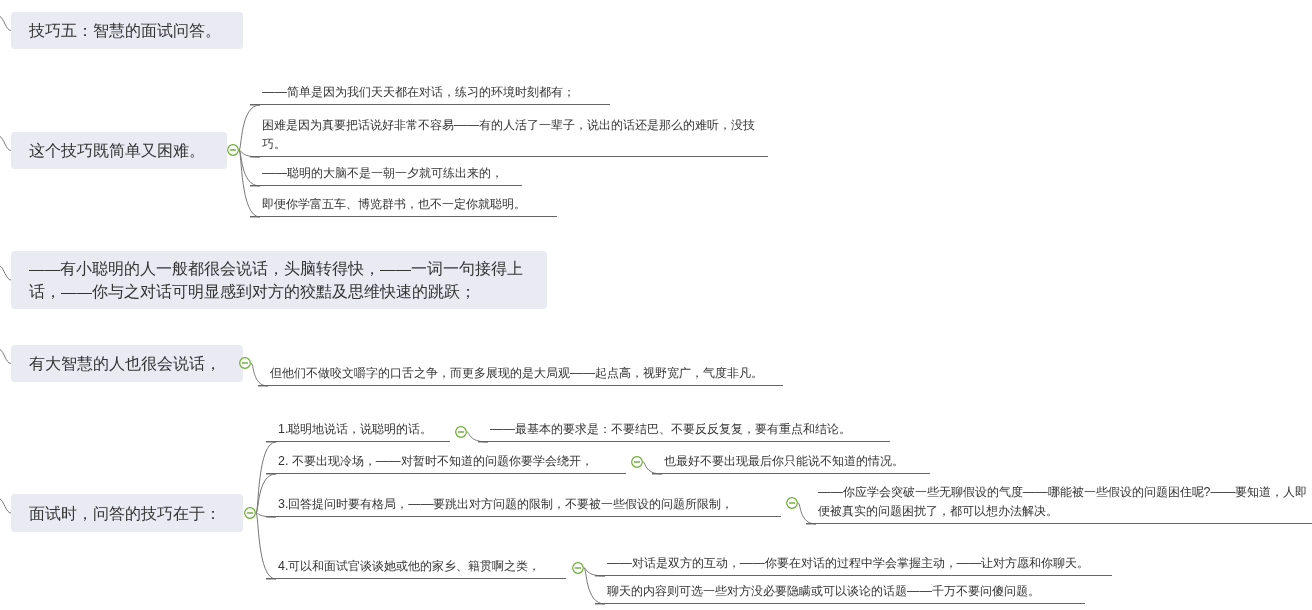 The height and width of the screenshot is (610, 1312). I want to click on subtopic-node: 2. 不要出现冷场，——对暂时不知道的问题你要学会绕开，, so click(446, 463).